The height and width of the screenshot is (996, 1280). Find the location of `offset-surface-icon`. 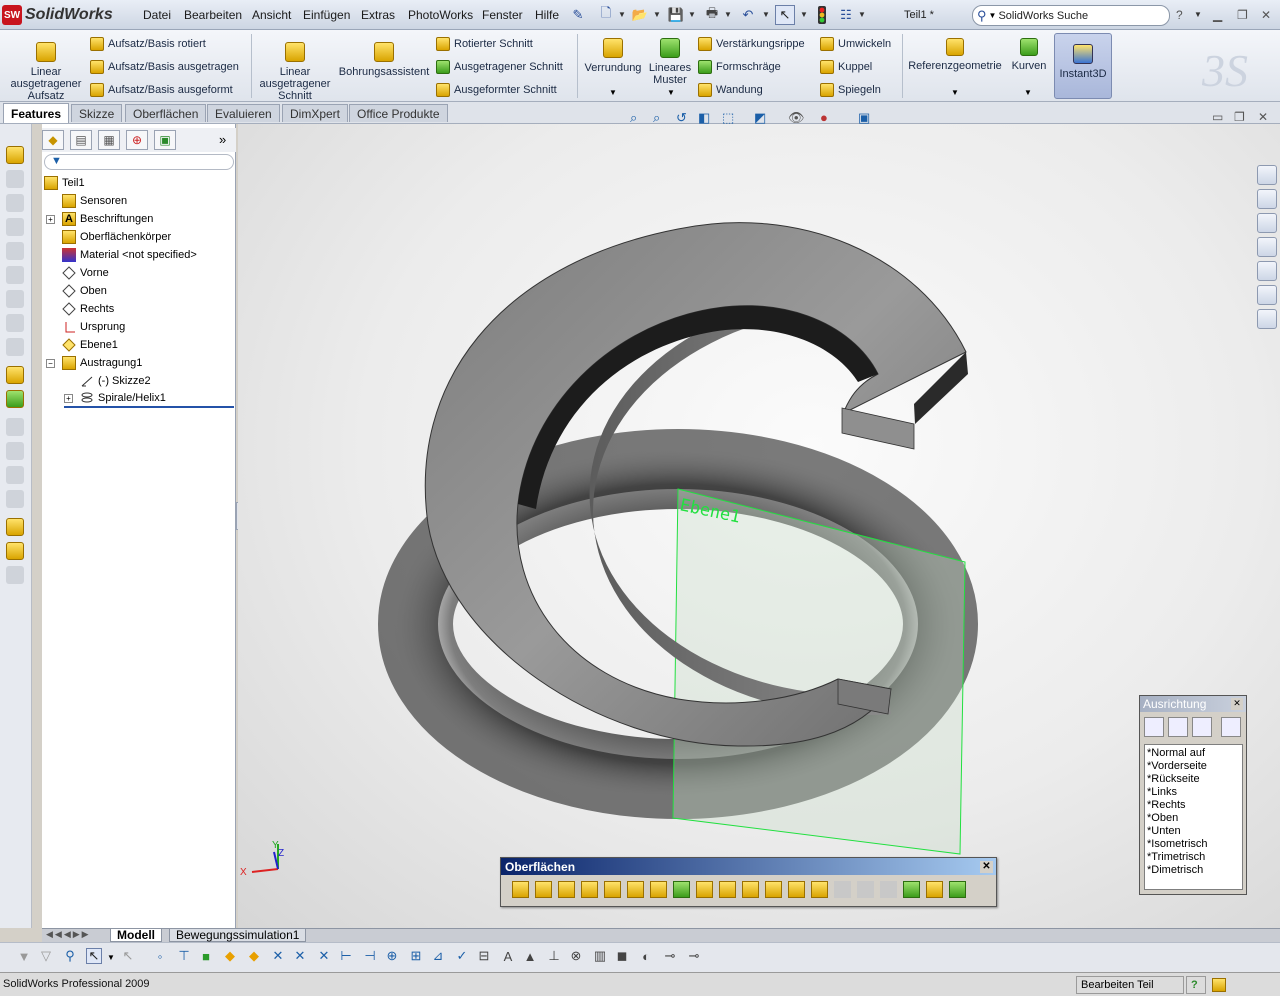

offset-surface-icon is located at coordinates (681, 889).